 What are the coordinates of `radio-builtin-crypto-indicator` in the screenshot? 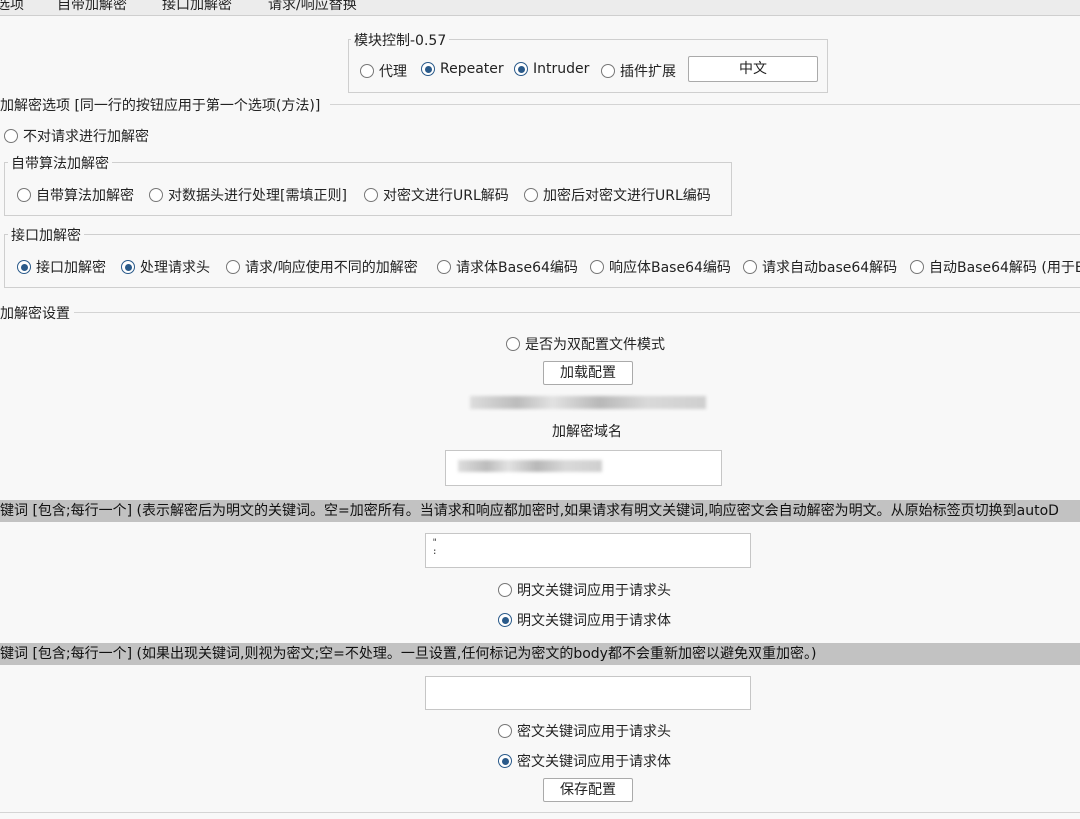 It's located at (24, 195).